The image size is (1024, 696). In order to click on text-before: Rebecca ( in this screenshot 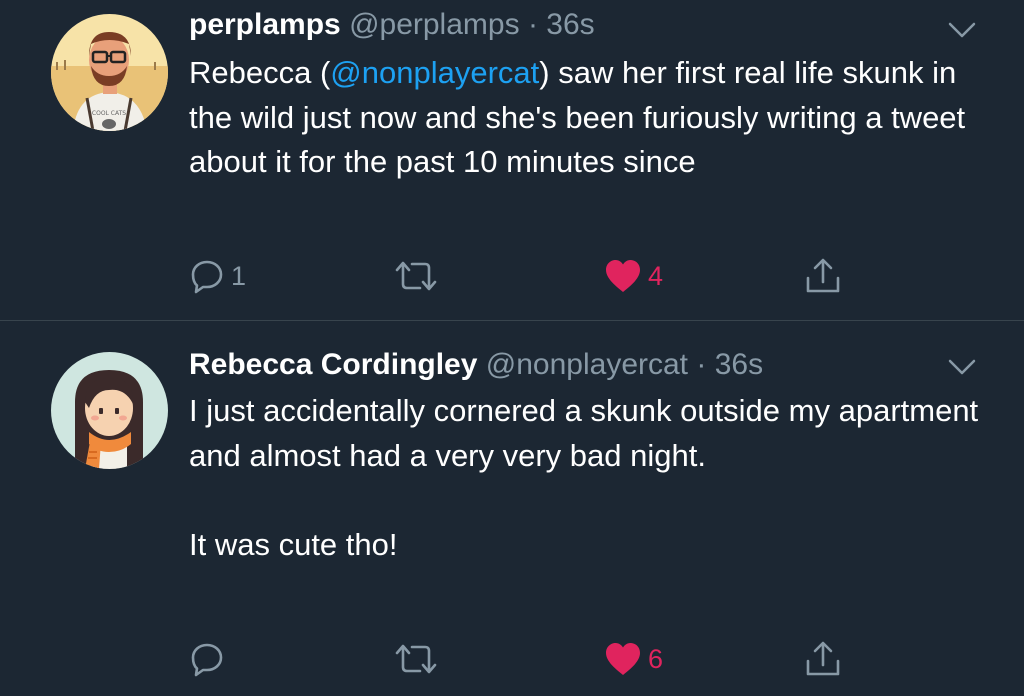, I will do `click(260, 72)`.